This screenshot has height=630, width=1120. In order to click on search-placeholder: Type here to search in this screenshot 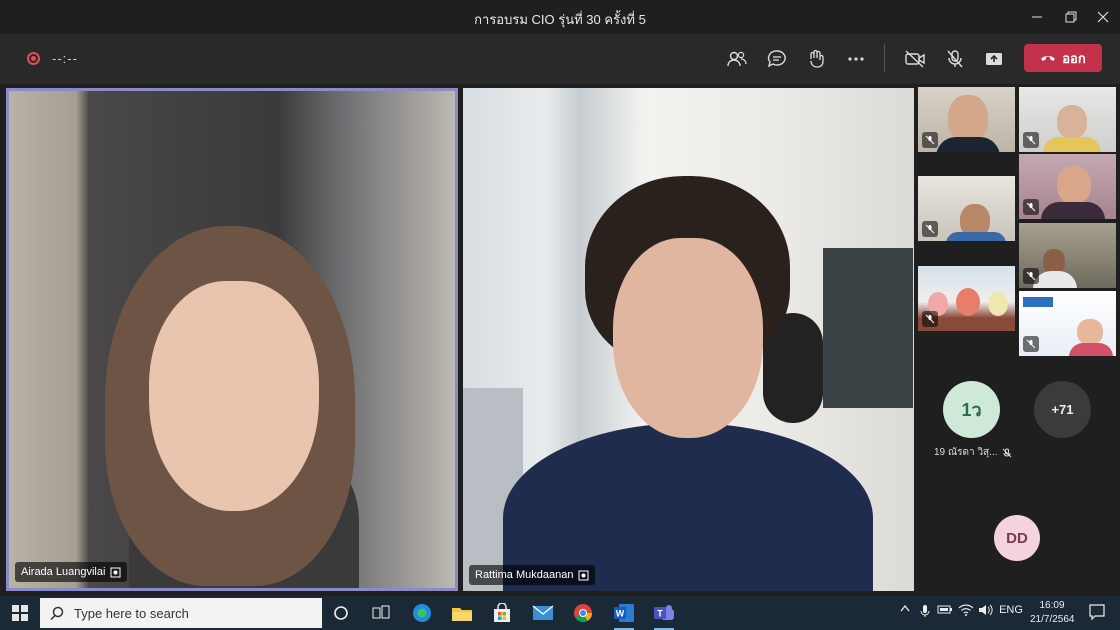, I will do `click(131, 613)`.